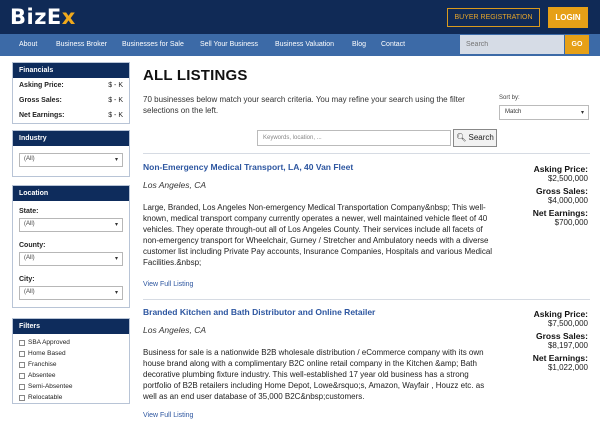  What do you see at coordinates (71, 375) in the screenshot?
I see `filter-absentee: Absentee` at bounding box center [71, 375].